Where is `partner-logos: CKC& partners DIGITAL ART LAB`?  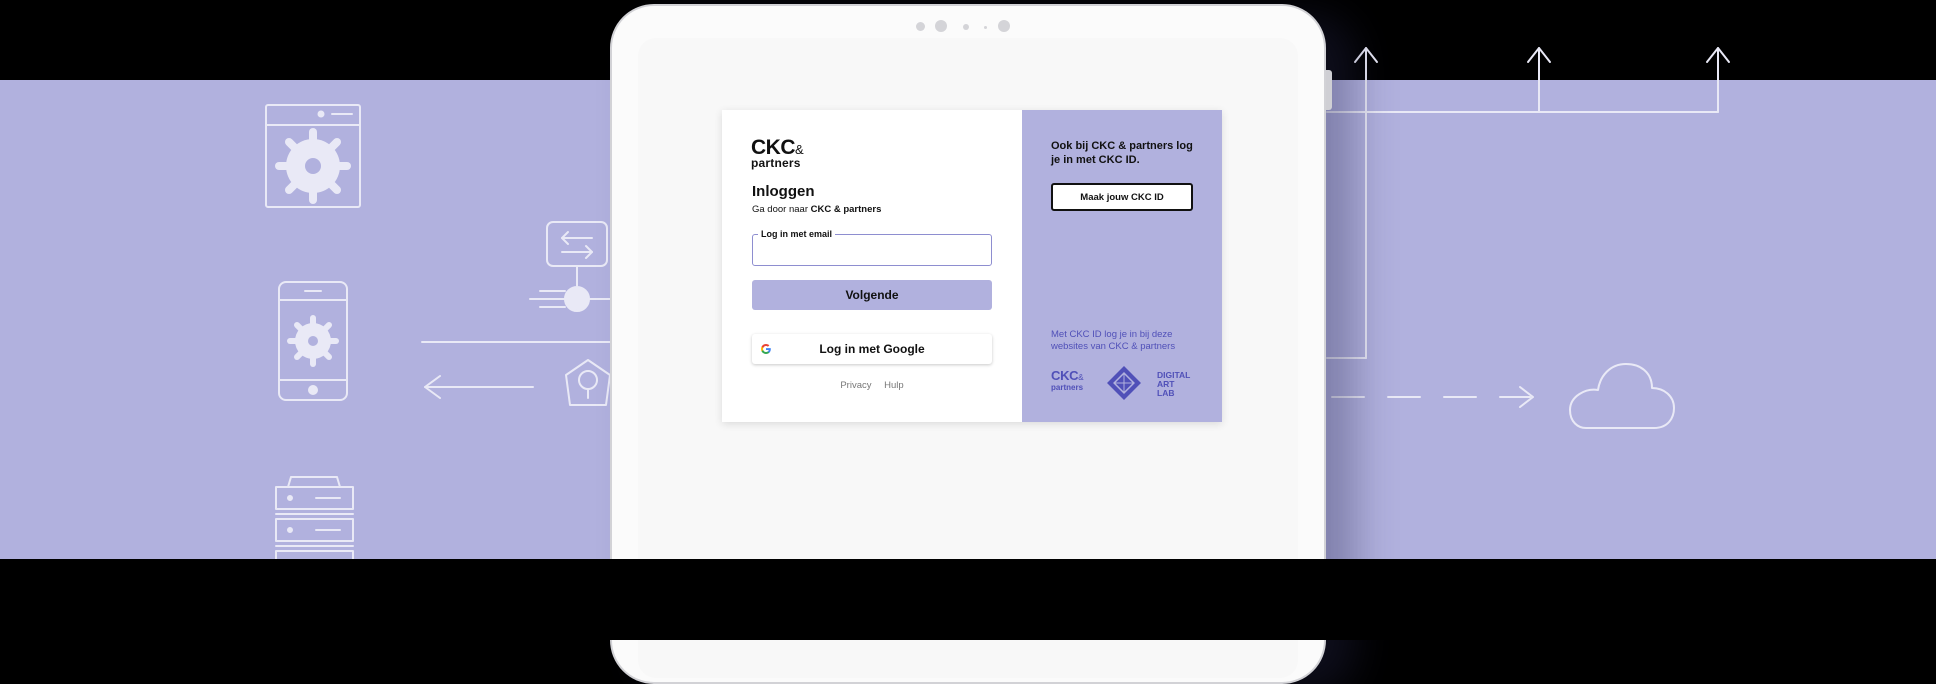
partner-logos: CKC& partners DIGITAL ART LAB is located at coordinates (1126, 384).